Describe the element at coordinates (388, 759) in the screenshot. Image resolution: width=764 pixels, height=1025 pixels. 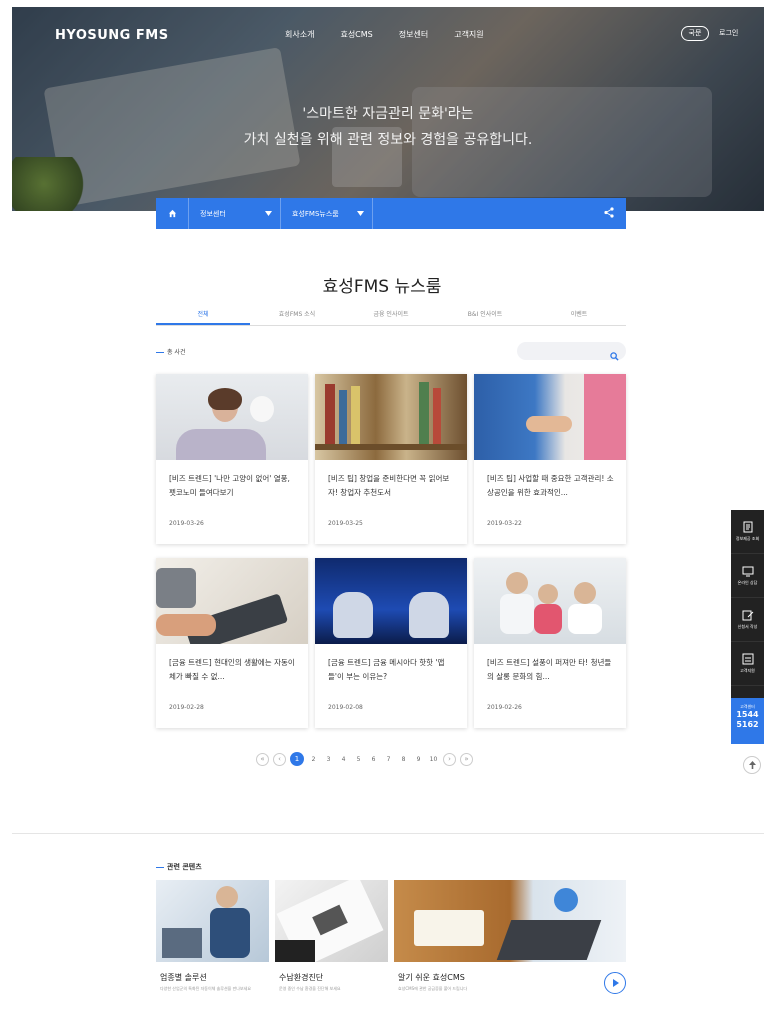
I see `page-number: 7` at that location.